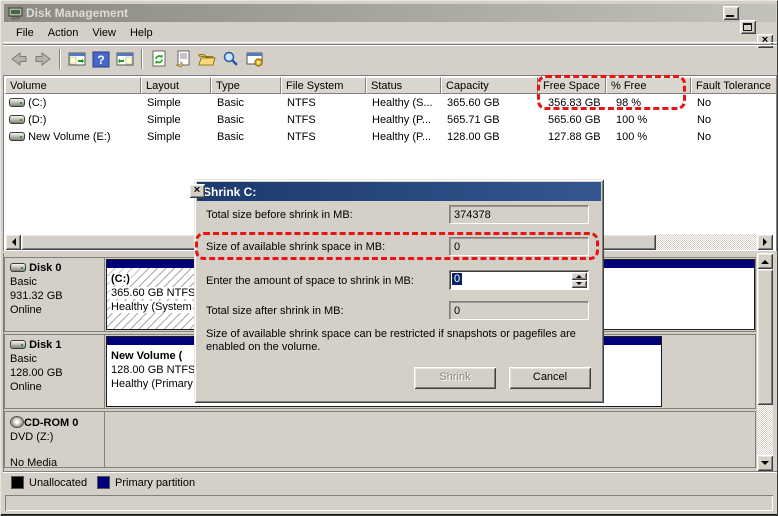 The width and height of the screenshot is (778, 516). Describe the element at coordinates (13, 242) in the screenshot. I see `scroll-left-button` at that location.